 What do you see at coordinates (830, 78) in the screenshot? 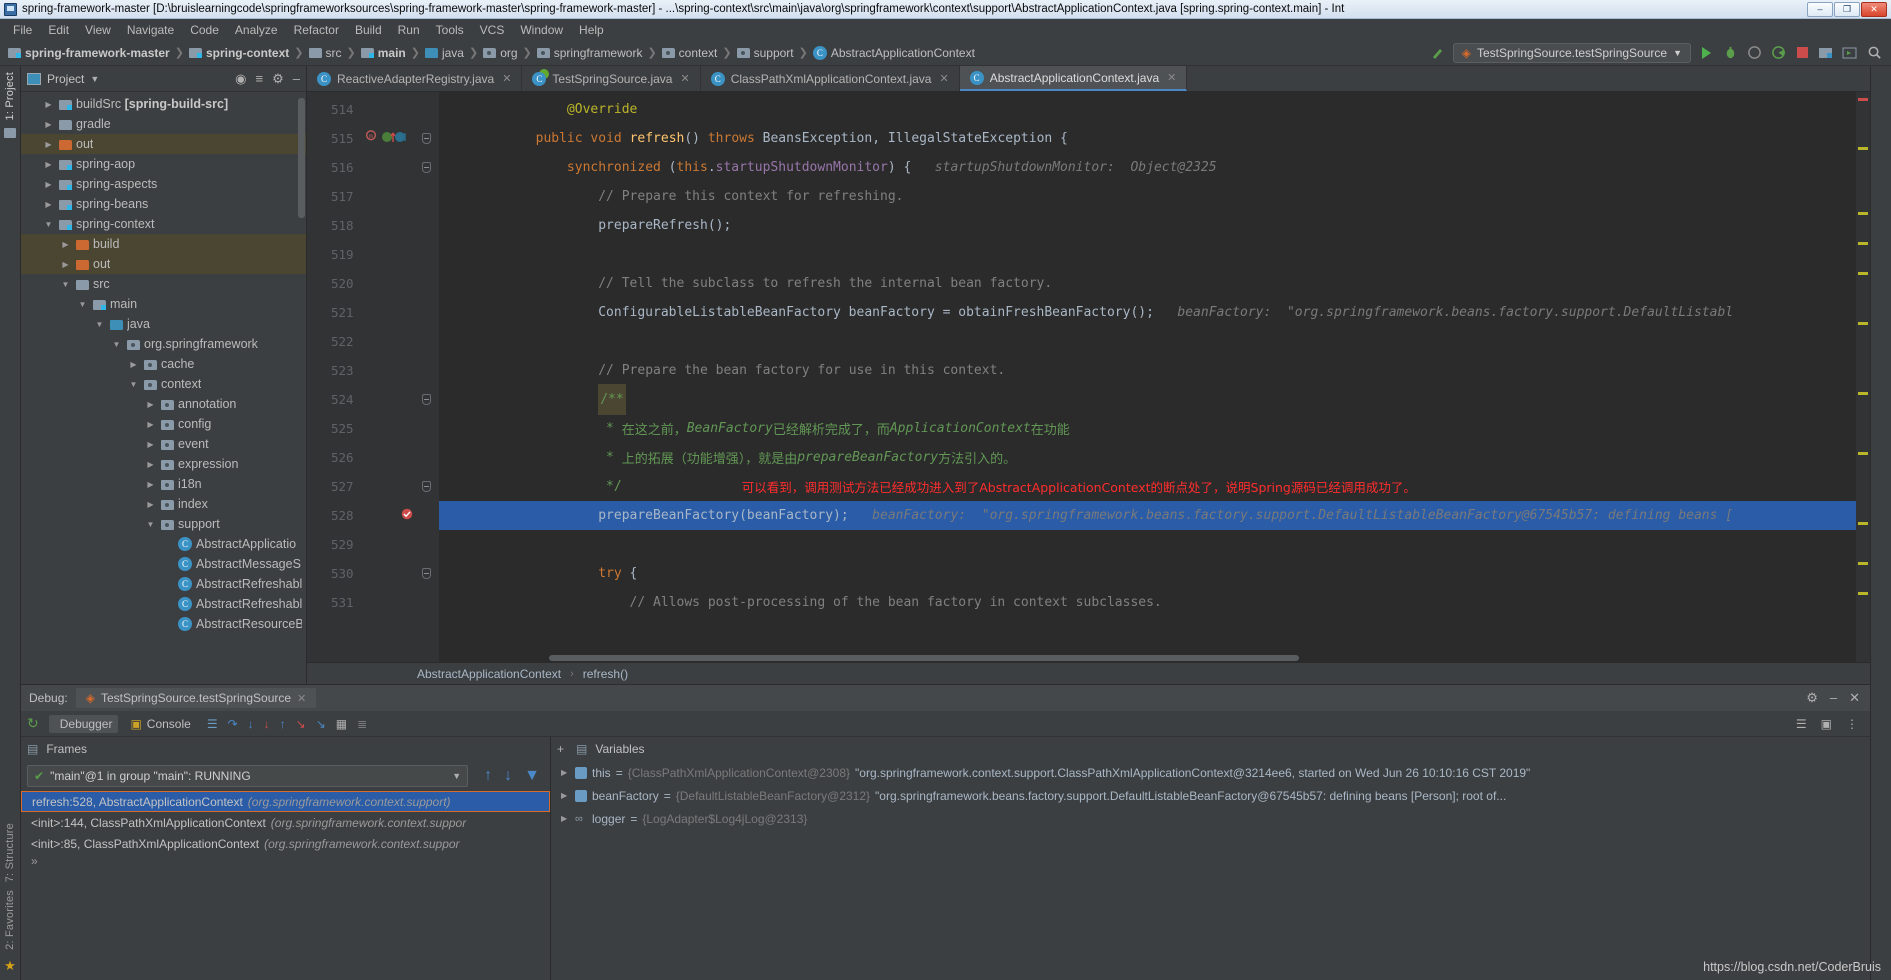
I see `editor-tab: C ClassPathXmlApplicationContext.java ✕` at bounding box center [830, 78].